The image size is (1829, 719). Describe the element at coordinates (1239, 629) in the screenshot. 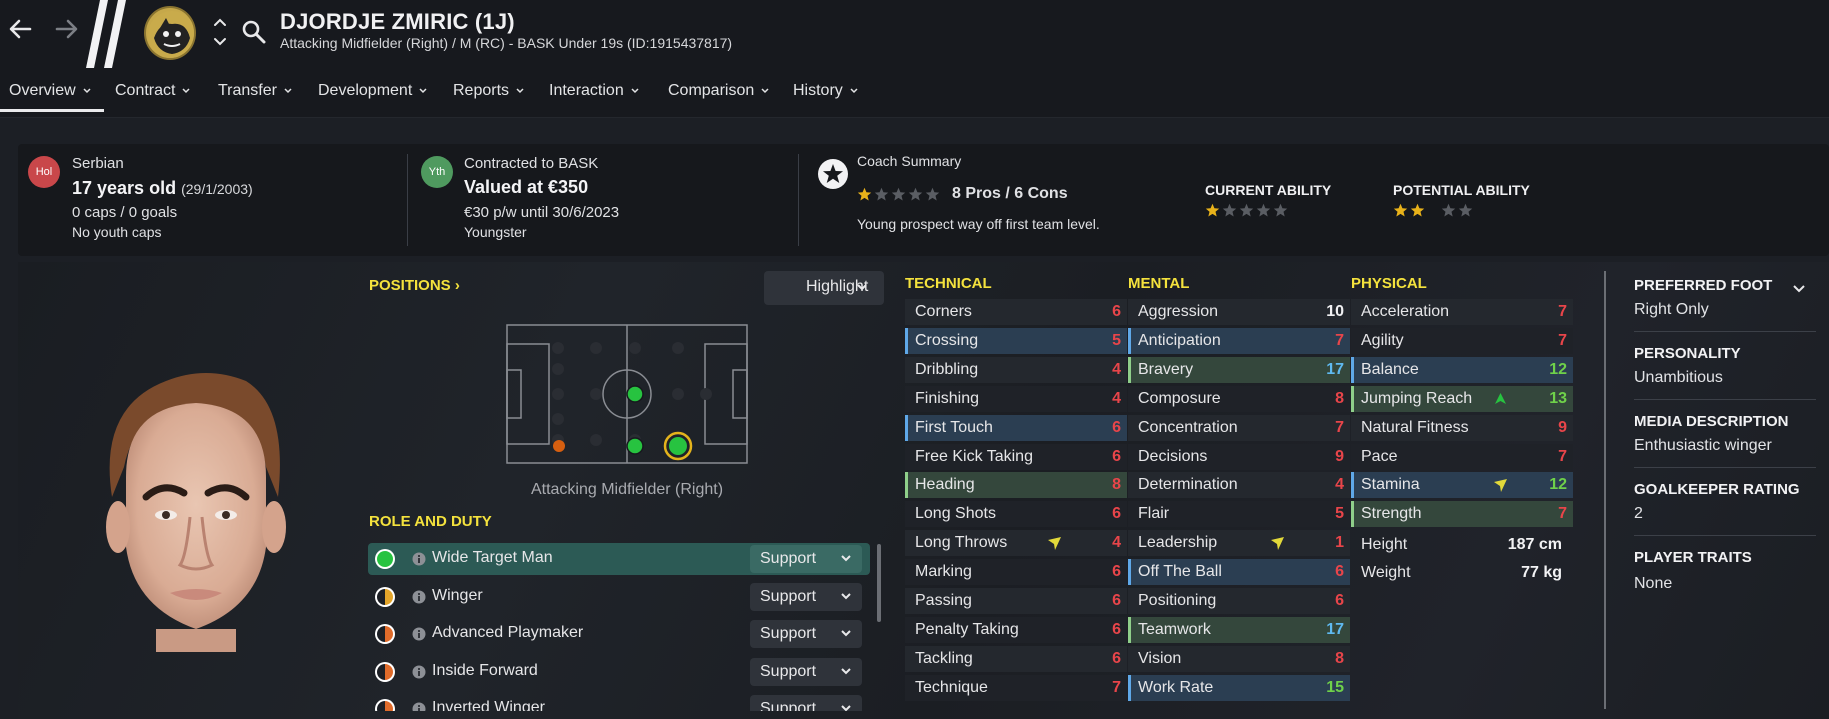

I see `attribute-row: Teamwork 17` at that location.